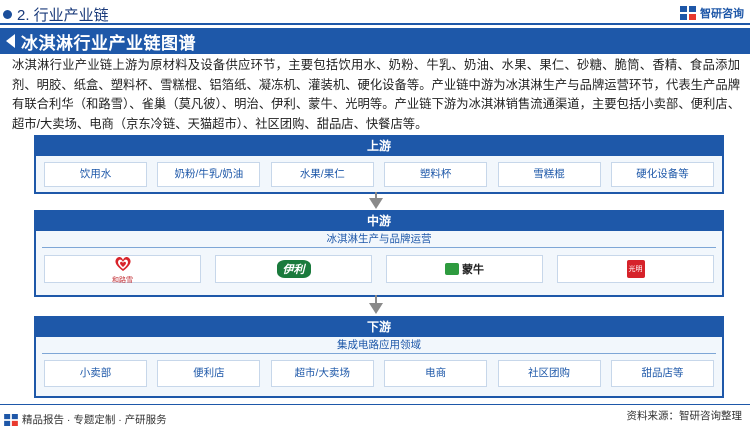  I want to click on downstream-item: 电商, so click(436, 373).